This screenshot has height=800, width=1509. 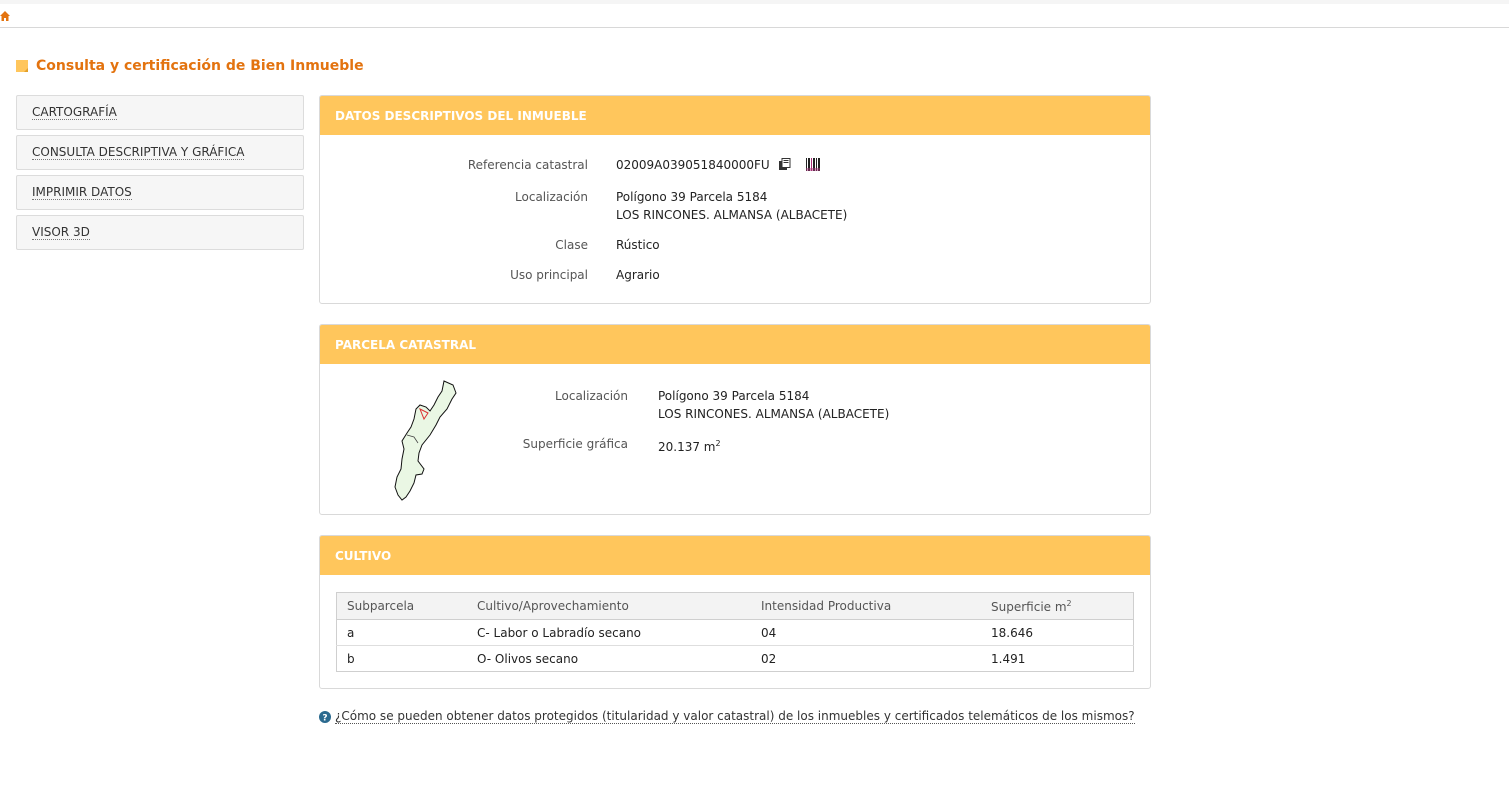 I want to click on table-row: a C- Labor o Labradío secano 04 18.646, so click(x=735, y=632).